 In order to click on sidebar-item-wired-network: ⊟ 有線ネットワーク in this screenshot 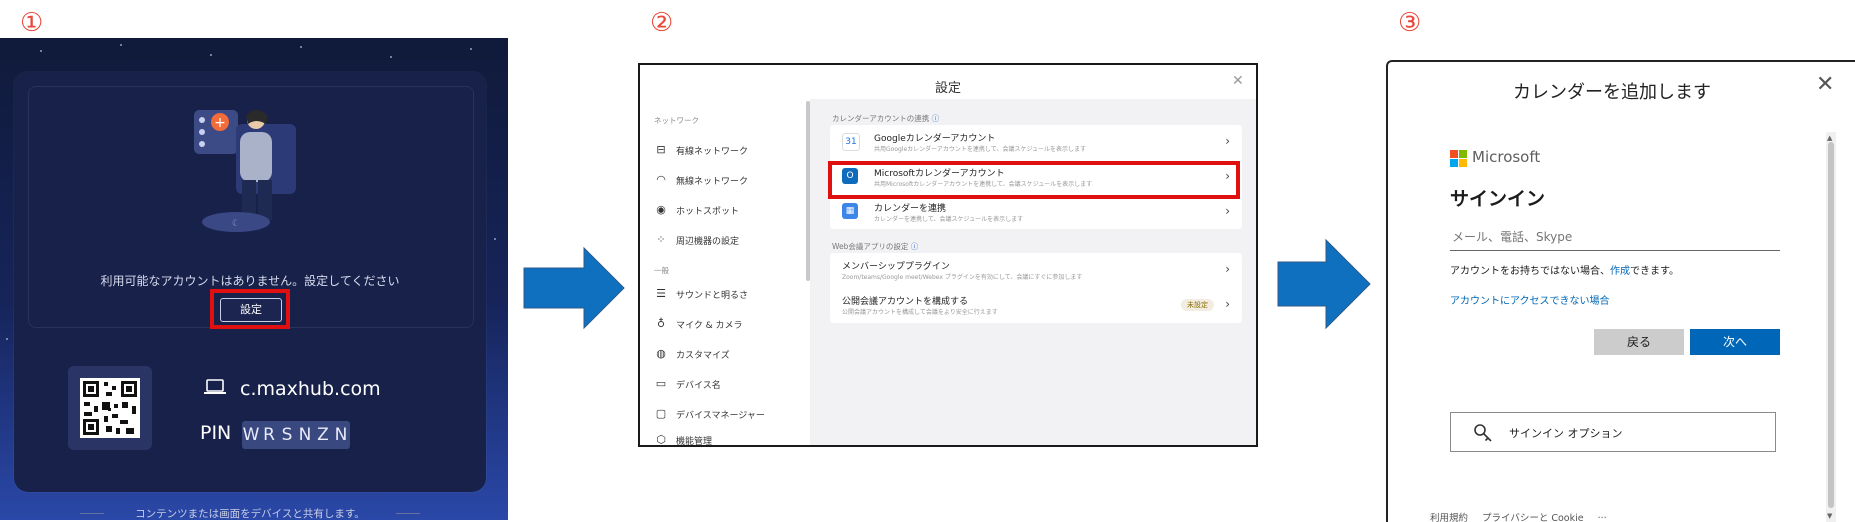, I will do `click(701, 150)`.